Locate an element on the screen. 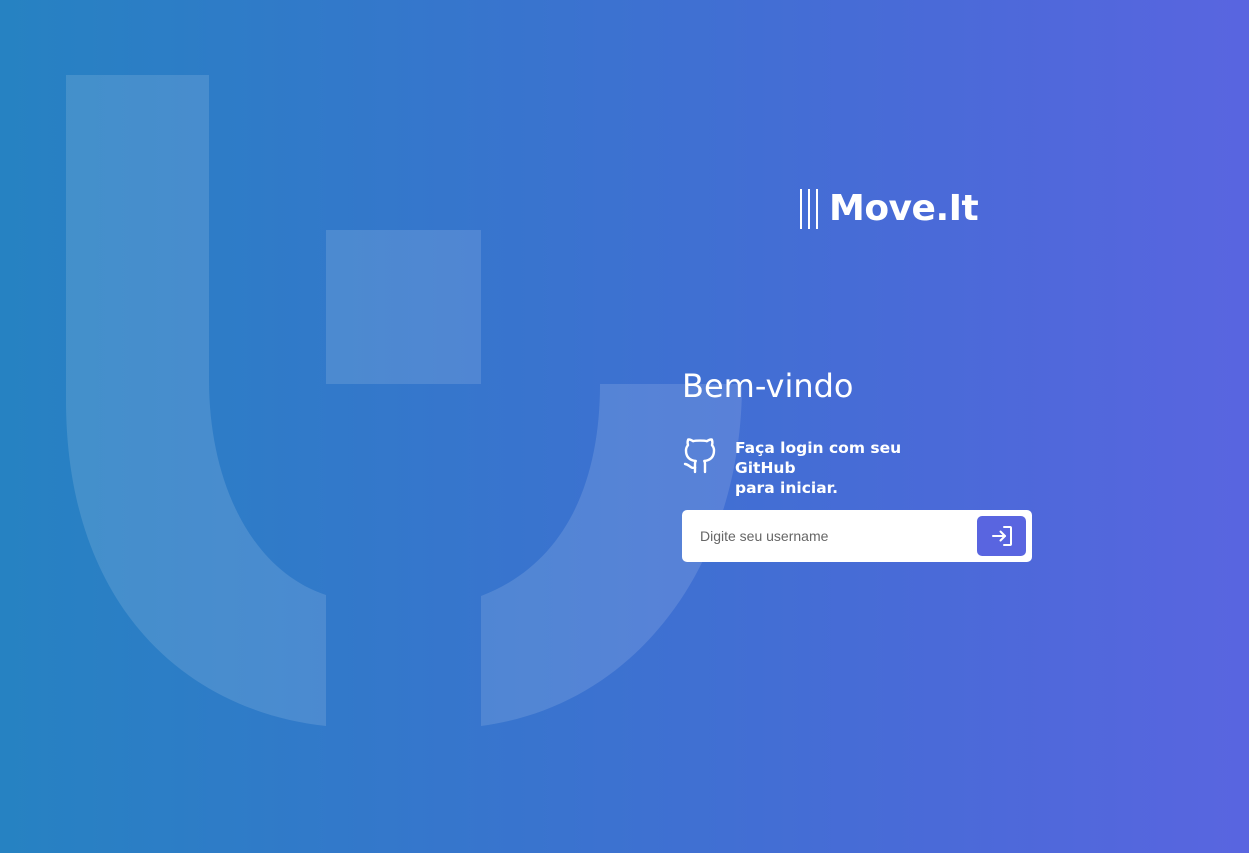  welcome-heading: Bem-vindo is located at coordinates (768, 386).